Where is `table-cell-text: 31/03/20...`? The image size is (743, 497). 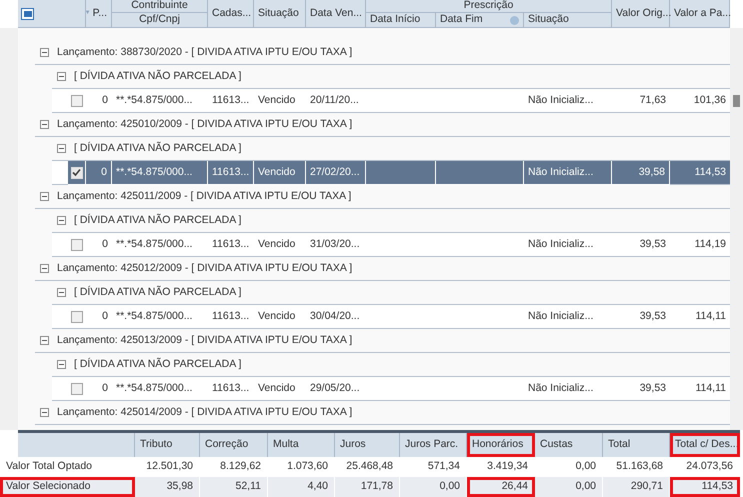 table-cell-text: 31/03/20... is located at coordinates (335, 244).